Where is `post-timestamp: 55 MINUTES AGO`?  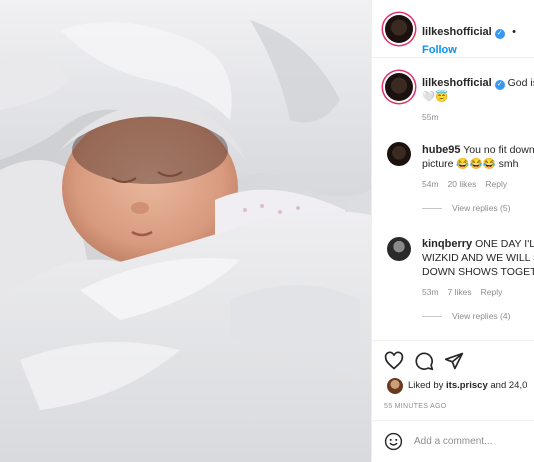 post-timestamp: 55 MINUTES AGO is located at coordinates (415, 406).